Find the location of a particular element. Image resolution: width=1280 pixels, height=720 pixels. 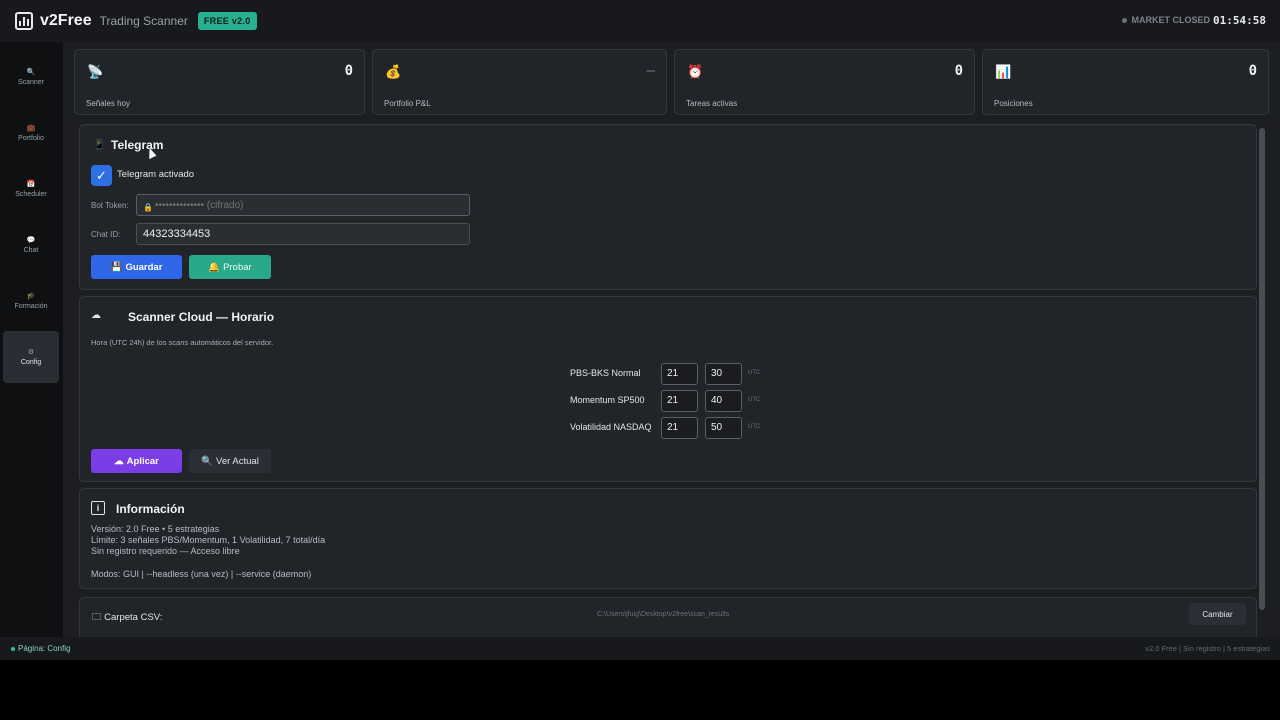

money-bag-icon: 💰 is located at coordinates (393, 71).